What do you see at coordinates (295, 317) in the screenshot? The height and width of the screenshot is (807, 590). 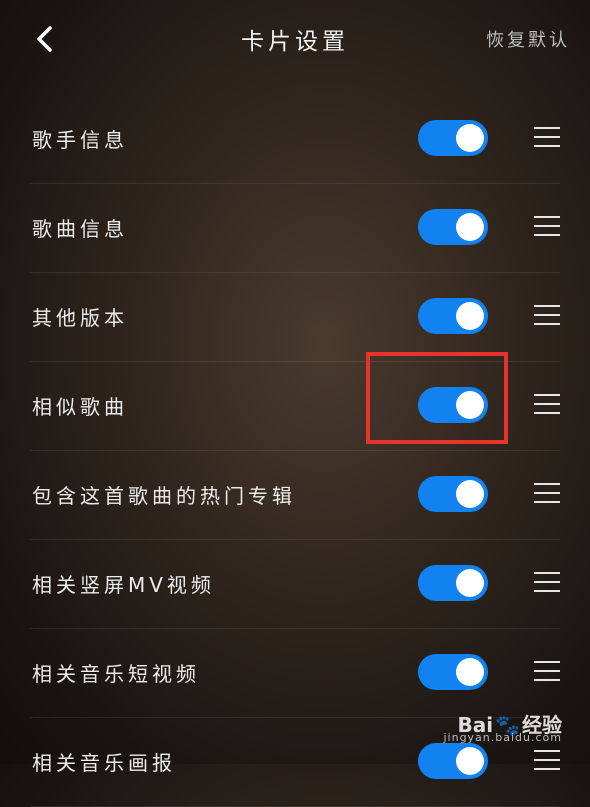 I see `setting-row-other-versions: 其他版本` at bounding box center [295, 317].